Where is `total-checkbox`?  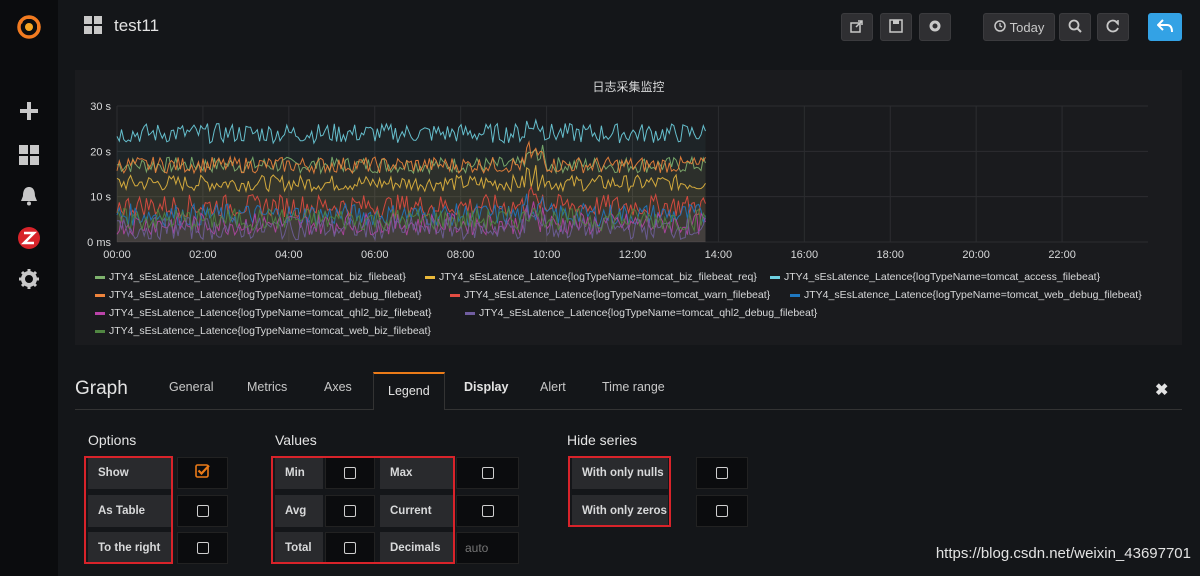
total-checkbox is located at coordinates (350, 548).